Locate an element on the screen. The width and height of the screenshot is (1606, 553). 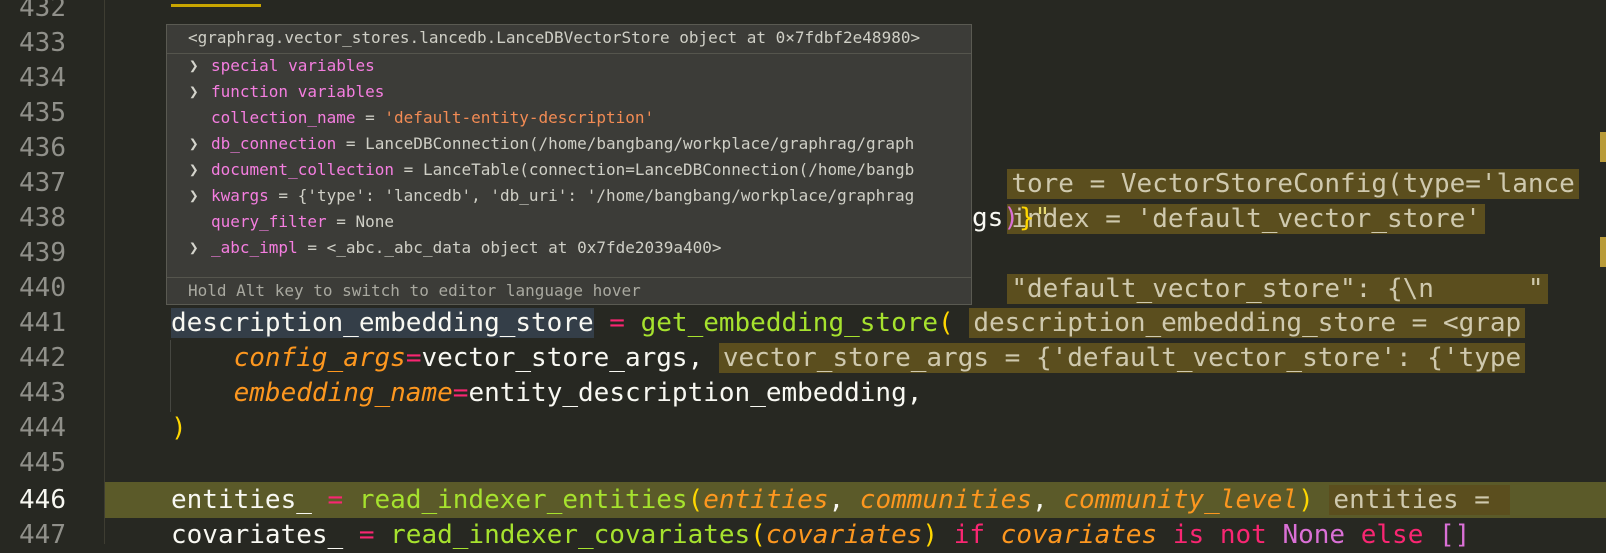
hover-divider is located at coordinates (569, 277).